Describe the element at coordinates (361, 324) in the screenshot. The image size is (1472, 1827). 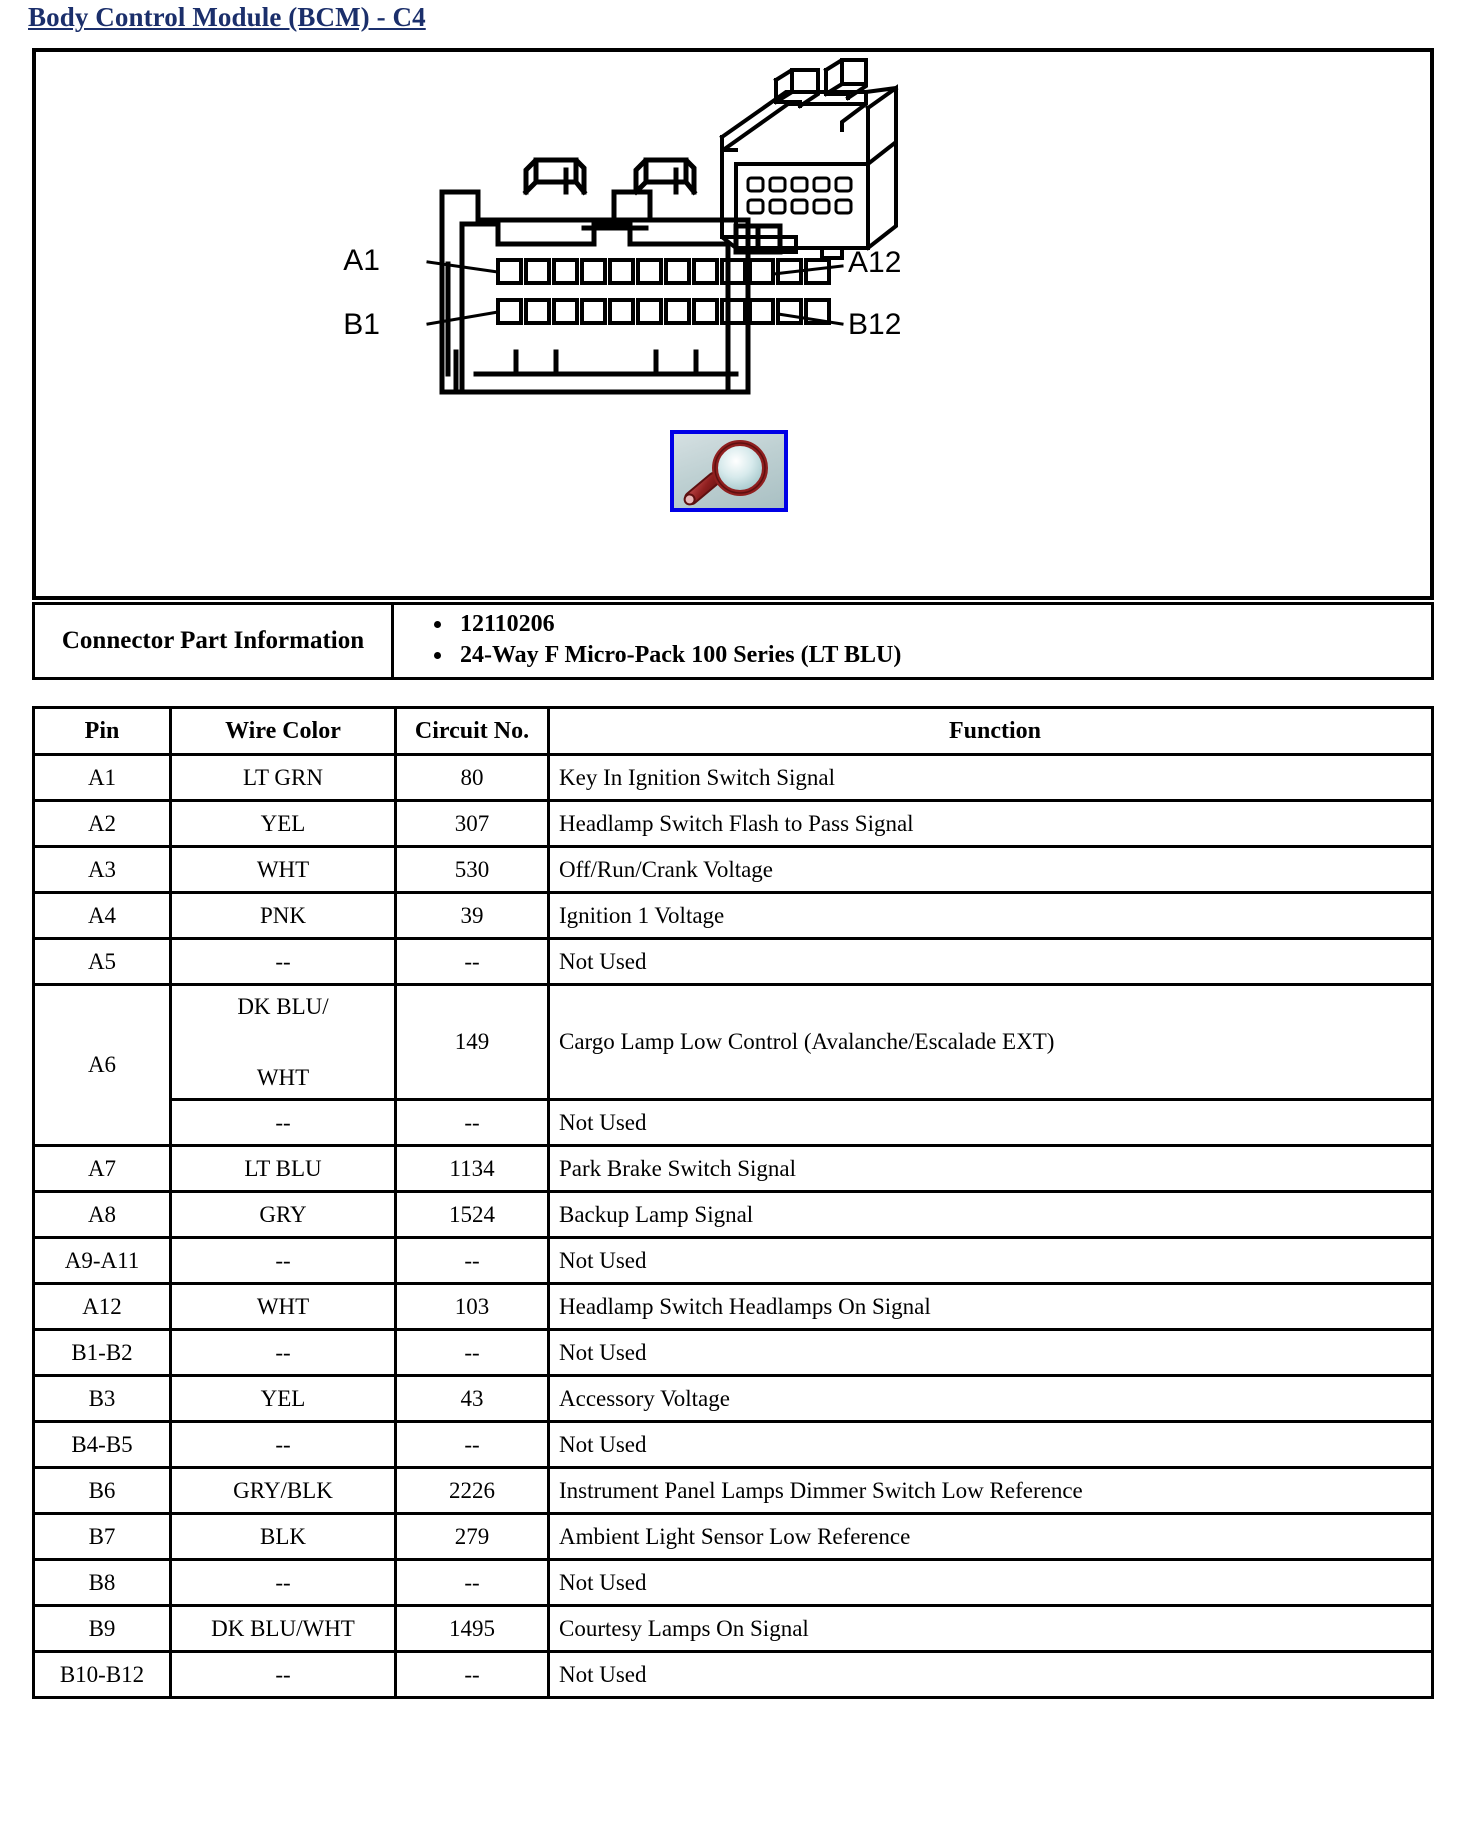
I see `label-b1: B1` at that location.